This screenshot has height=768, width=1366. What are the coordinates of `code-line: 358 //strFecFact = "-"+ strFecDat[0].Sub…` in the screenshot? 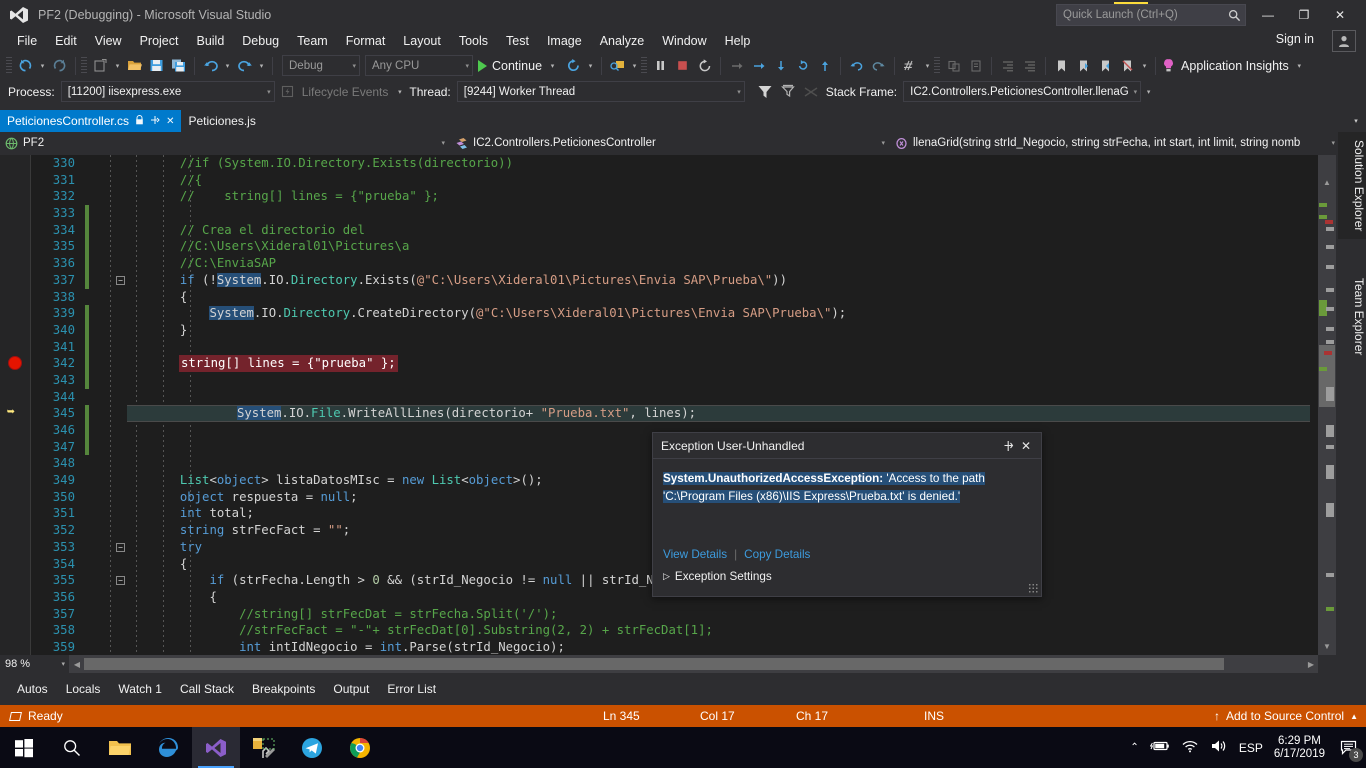 It's located at (674, 630).